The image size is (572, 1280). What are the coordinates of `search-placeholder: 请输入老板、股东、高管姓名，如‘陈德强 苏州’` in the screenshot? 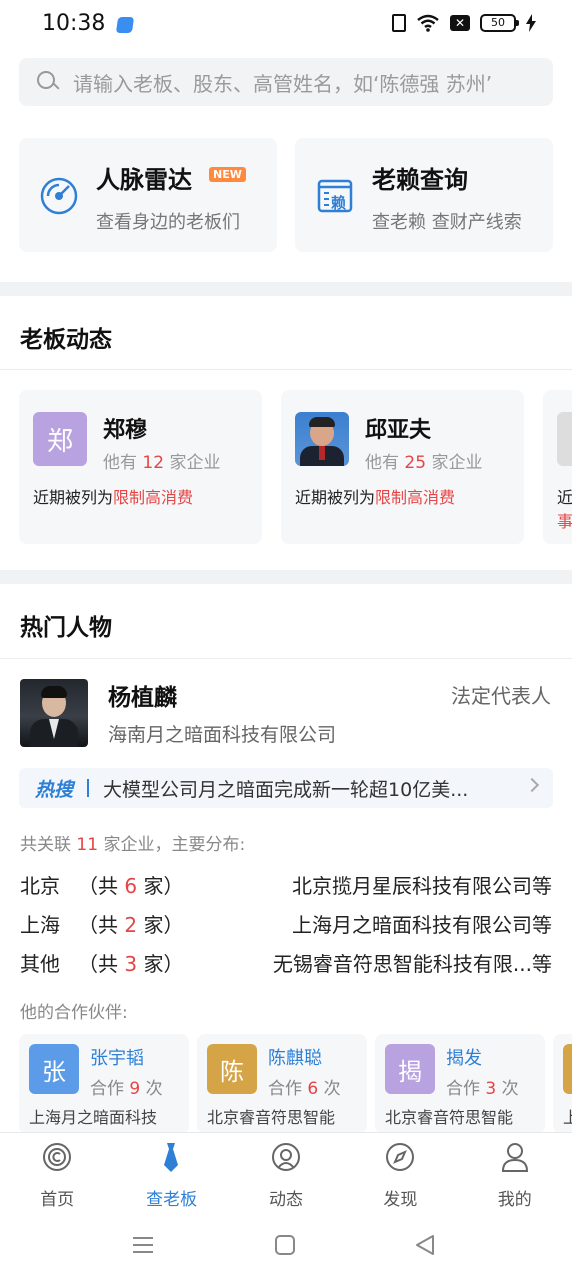 It's located at (283, 83).